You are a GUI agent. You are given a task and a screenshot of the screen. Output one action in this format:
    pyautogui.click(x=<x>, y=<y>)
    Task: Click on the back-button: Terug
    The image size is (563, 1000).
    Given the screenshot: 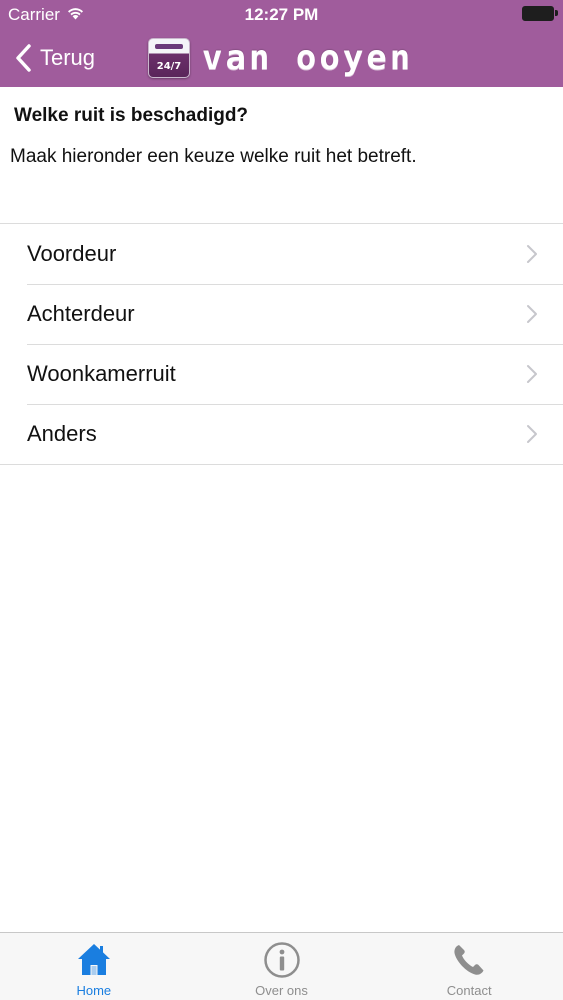 What is the action you would take?
    pyautogui.click(x=54, y=58)
    